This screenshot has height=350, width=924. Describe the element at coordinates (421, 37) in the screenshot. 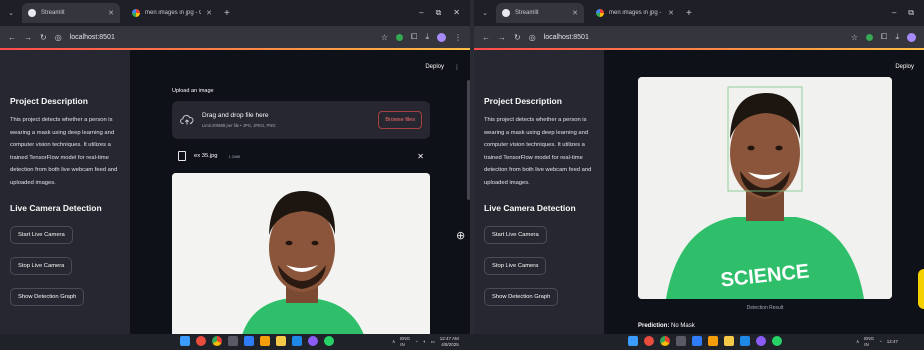

I see `toolbar-icons: ☆ ⧠ ⤓ ⋮` at that location.